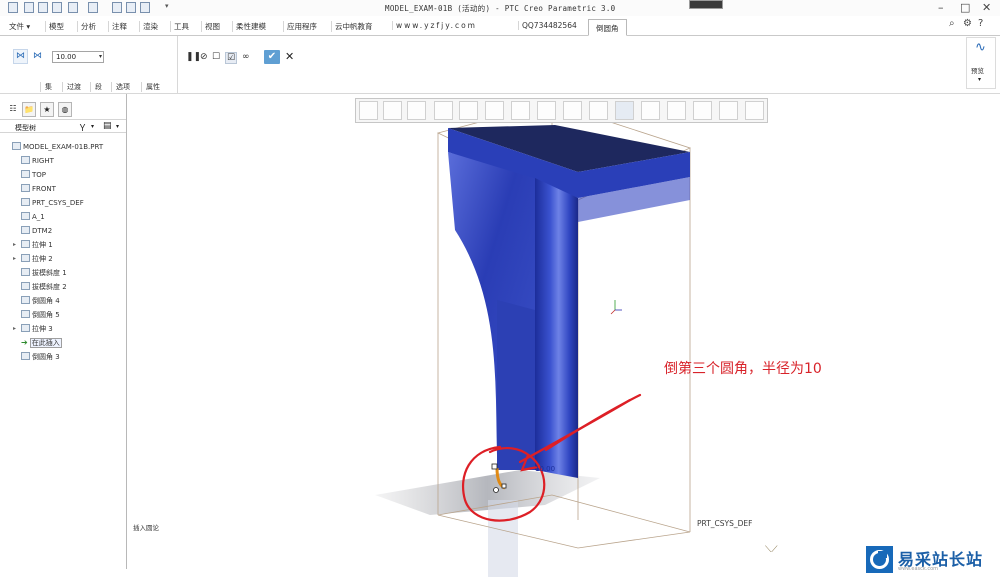 This screenshot has height=577, width=1000. What do you see at coordinates (616, 307) in the screenshot?
I see `csys-triad` at bounding box center [616, 307].